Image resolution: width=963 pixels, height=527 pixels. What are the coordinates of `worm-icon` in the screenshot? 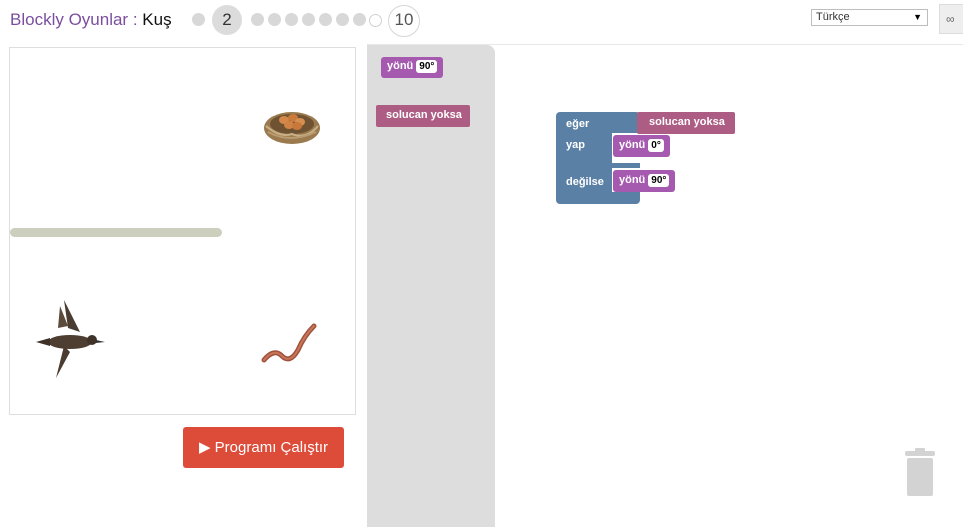 It's located at (289, 343).